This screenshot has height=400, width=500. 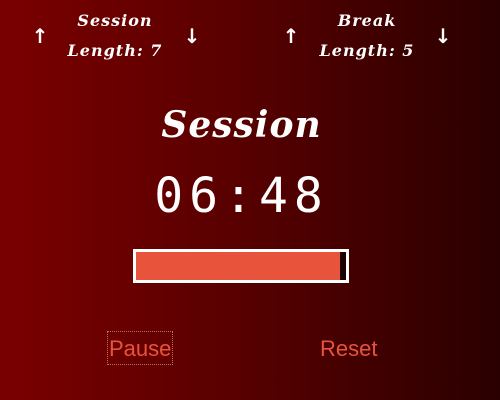 What do you see at coordinates (291, 36) in the screenshot?
I see `break-increment-icon: ↑` at bounding box center [291, 36].